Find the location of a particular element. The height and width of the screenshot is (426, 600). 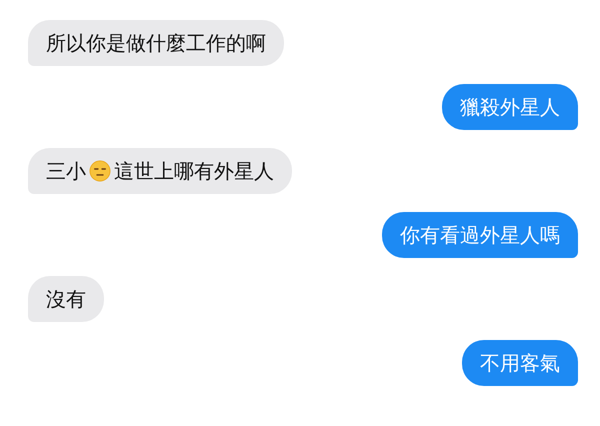

message-bubble: 不用客氣 is located at coordinates (520, 363).